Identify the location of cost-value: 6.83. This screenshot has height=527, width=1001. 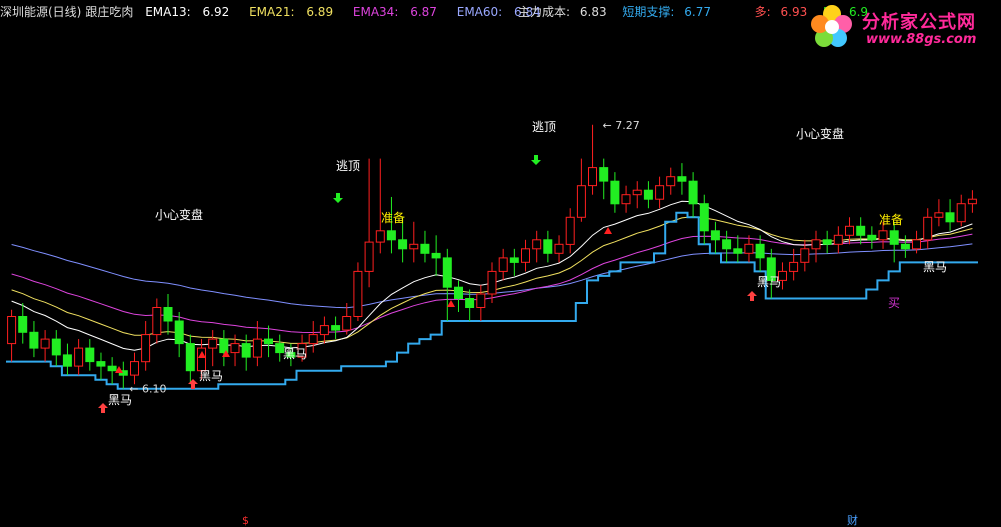
(593, 12).